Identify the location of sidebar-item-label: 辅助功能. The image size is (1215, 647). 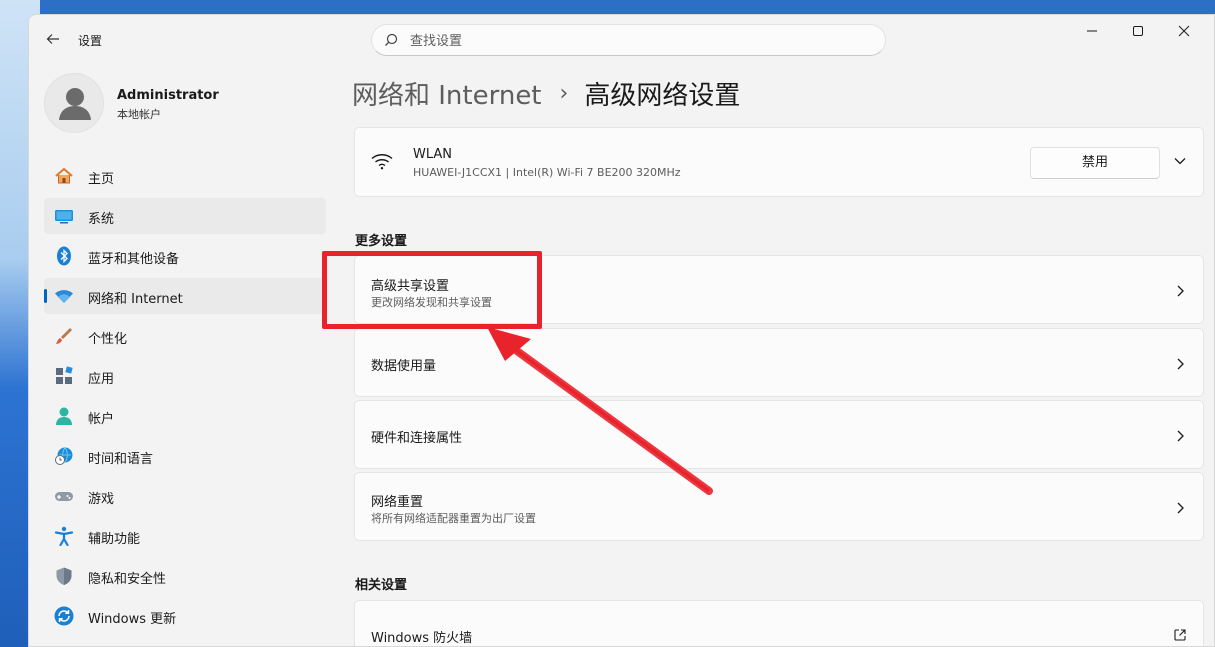
(114, 539).